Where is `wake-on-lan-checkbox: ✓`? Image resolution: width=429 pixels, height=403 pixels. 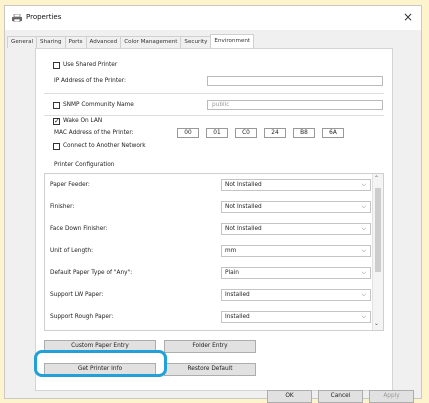
wake-on-lan-checkbox: ✓ is located at coordinates (56, 121).